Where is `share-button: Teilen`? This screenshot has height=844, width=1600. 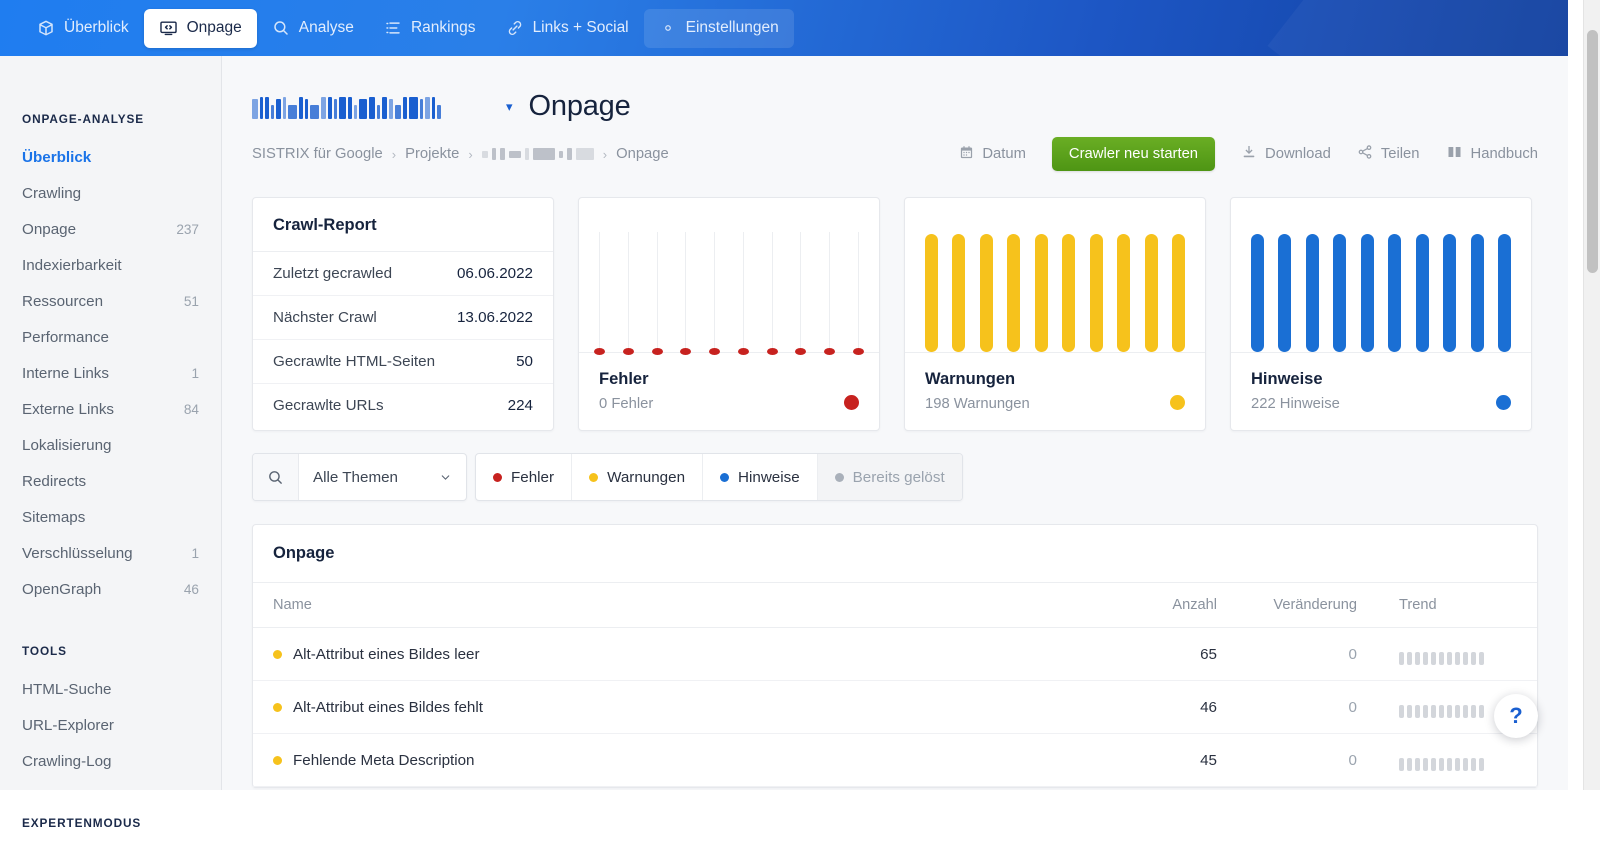 share-button: Teilen is located at coordinates (1388, 154).